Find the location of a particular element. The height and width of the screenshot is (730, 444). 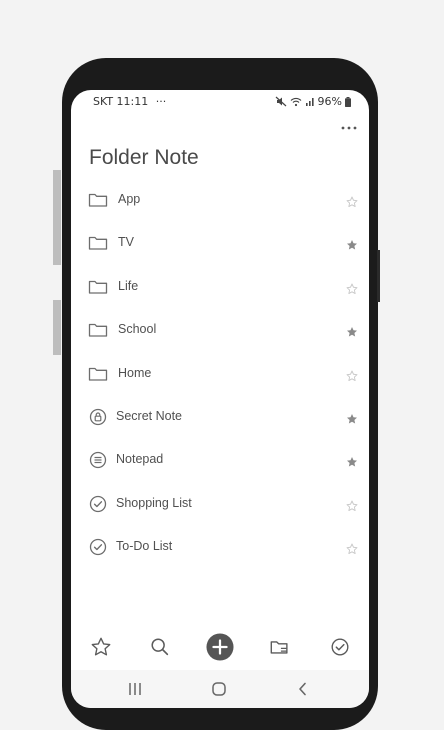

list-item: School is located at coordinates (220, 329).